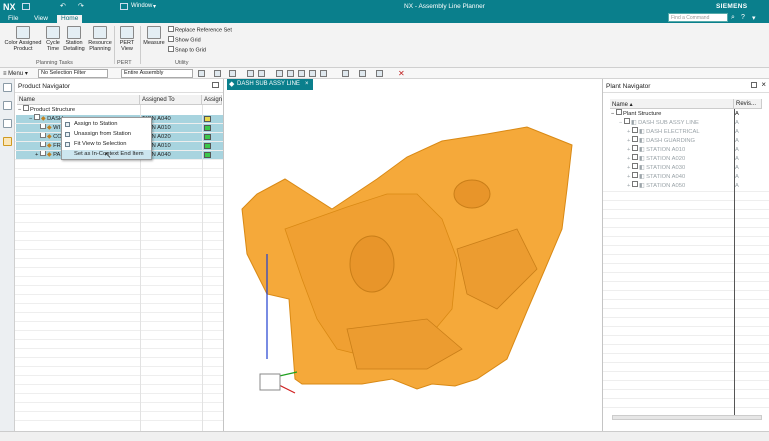 The image size is (769, 441). What do you see at coordinates (687, 417) in the screenshot?
I see `horizontal-scrollbar` at bounding box center [687, 417].